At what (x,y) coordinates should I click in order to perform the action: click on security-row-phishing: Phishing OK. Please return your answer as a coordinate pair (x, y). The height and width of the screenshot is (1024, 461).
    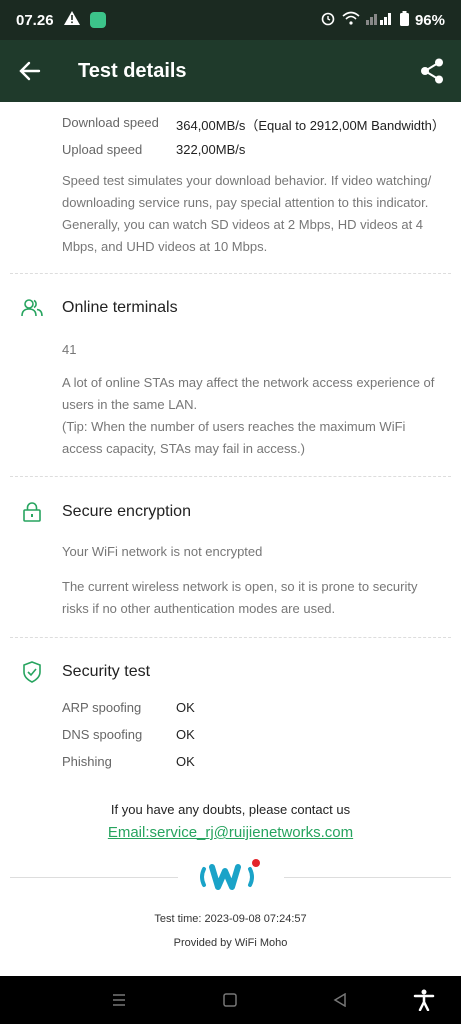
    Looking at the image, I should click on (128, 761).